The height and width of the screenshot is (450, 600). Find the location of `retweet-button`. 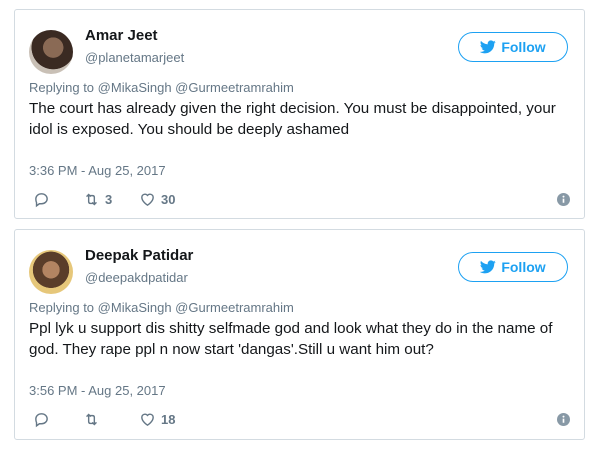

retweet-button is located at coordinates (94, 419).